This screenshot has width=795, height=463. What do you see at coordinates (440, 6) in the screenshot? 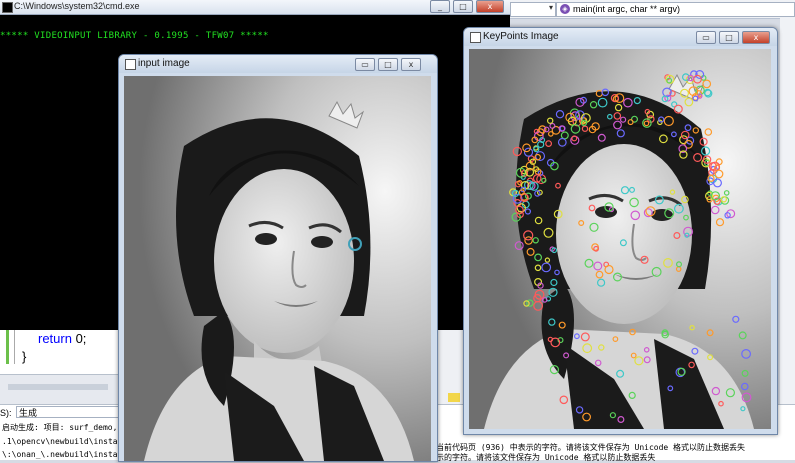
I see `cmd-minimize-button: _` at bounding box center [440, 6].